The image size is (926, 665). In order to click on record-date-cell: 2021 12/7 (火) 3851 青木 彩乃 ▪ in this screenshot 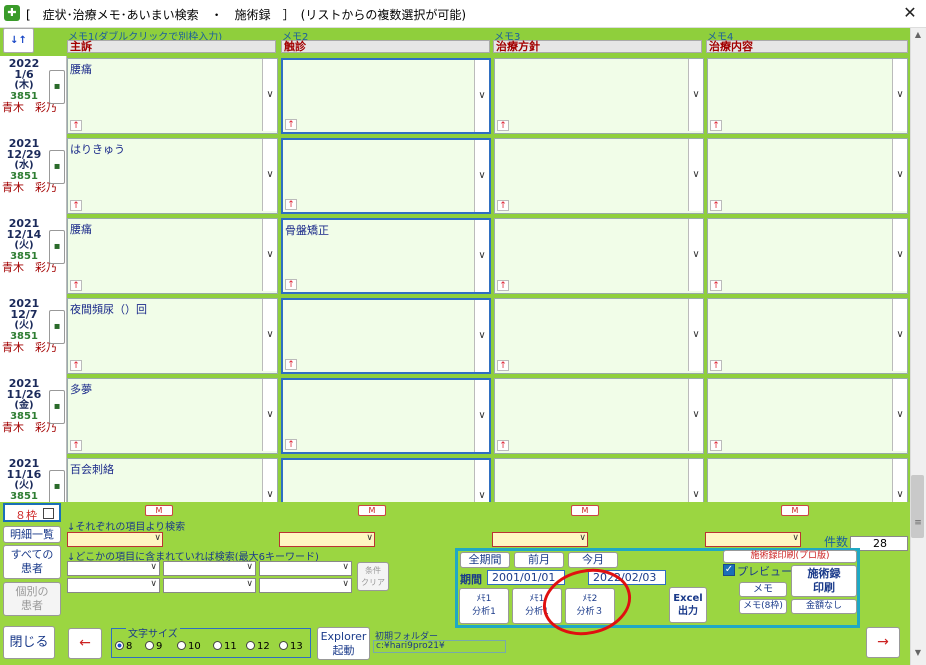, I will do `click(33, 336)`.